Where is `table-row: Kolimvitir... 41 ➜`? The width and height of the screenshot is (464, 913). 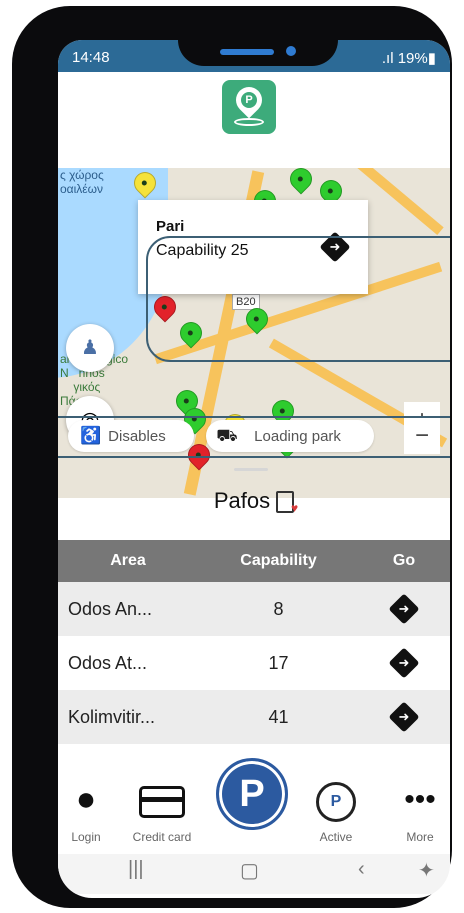
table-row: Kolimvitir... 41 ➜ is located at coordinates (254, 717).